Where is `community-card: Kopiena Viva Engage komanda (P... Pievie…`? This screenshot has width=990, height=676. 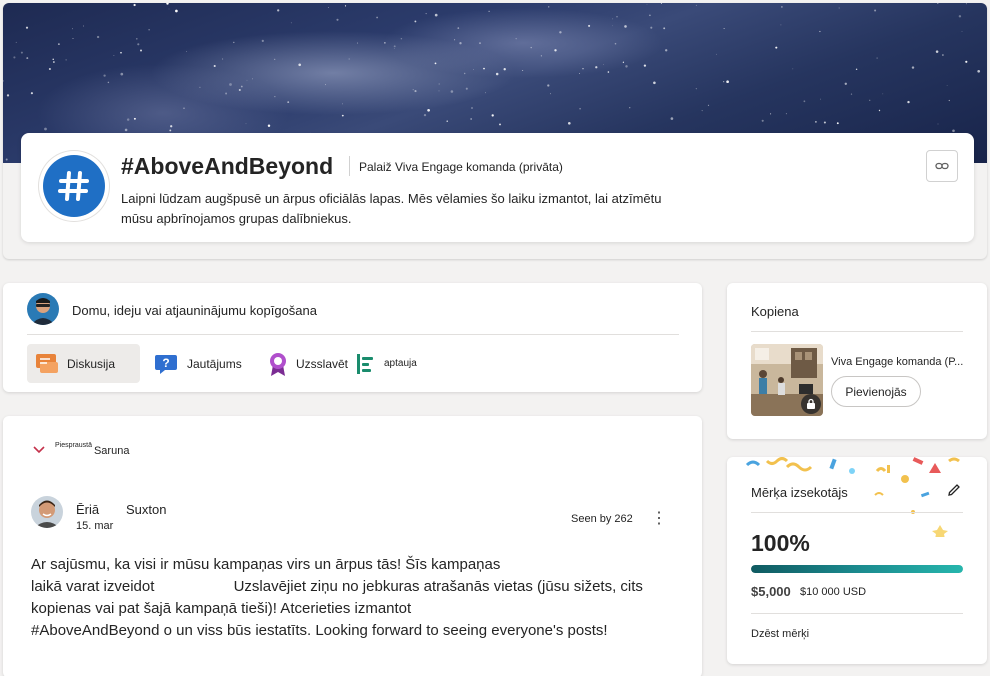 community-card: Kopiena Viva Engage komanda (P... Pievie… is located at coordinates (857, 361).